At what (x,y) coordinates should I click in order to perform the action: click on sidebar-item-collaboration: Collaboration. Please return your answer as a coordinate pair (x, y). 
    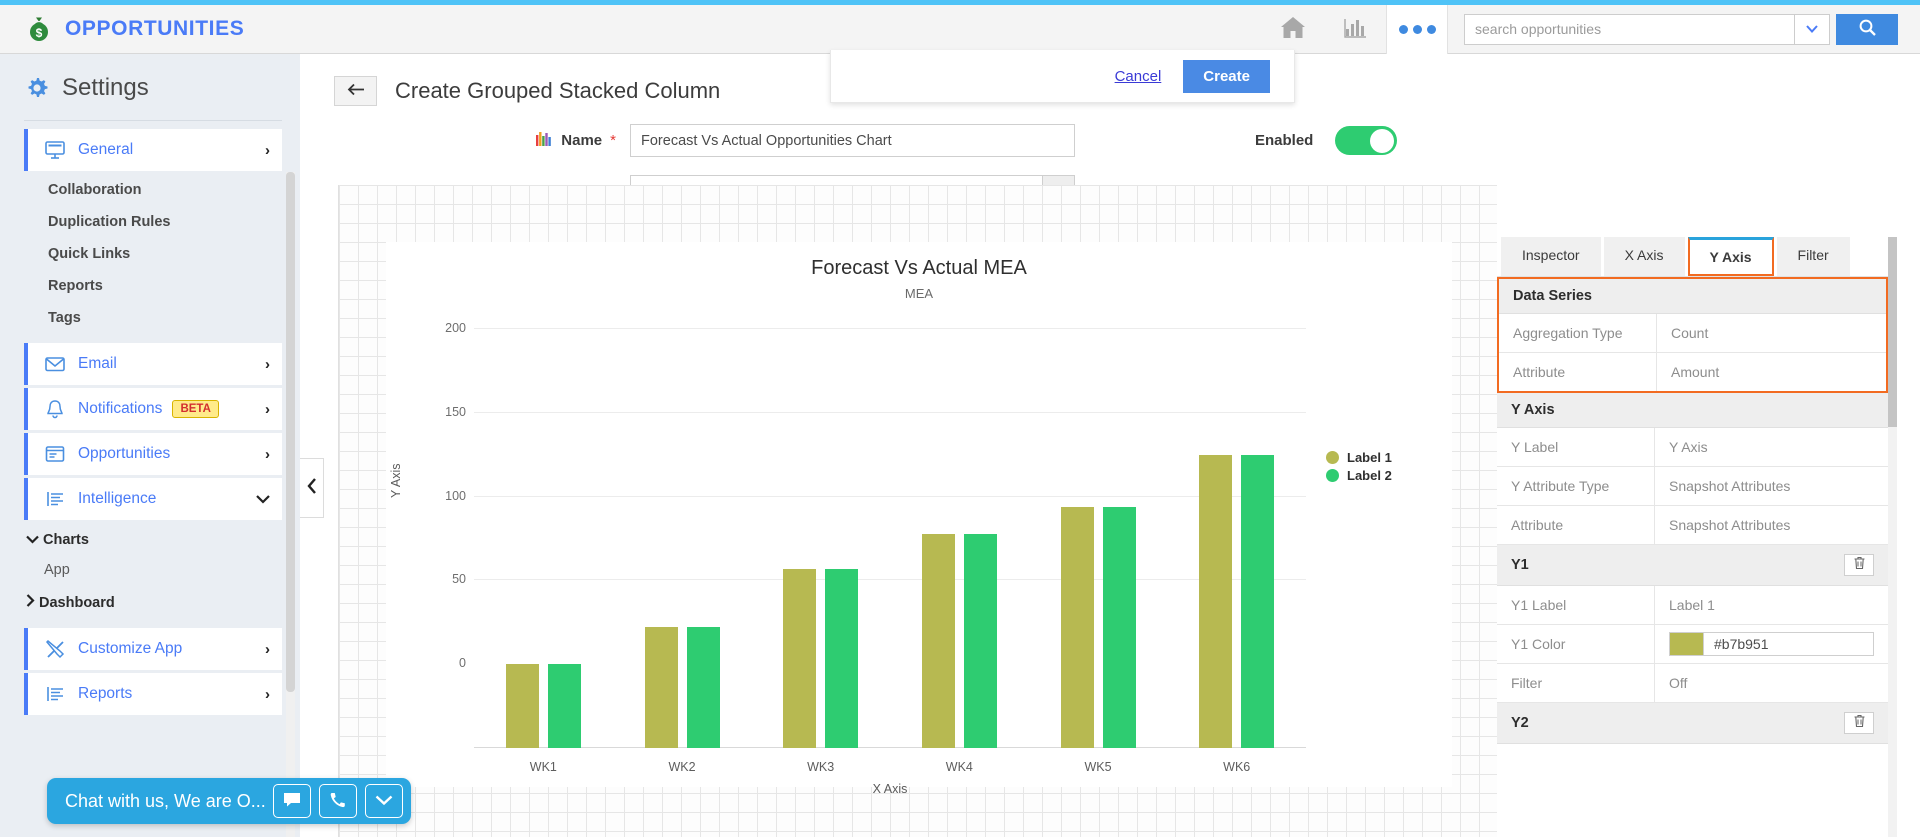
    Looking at the image, I should click on (150, 190).